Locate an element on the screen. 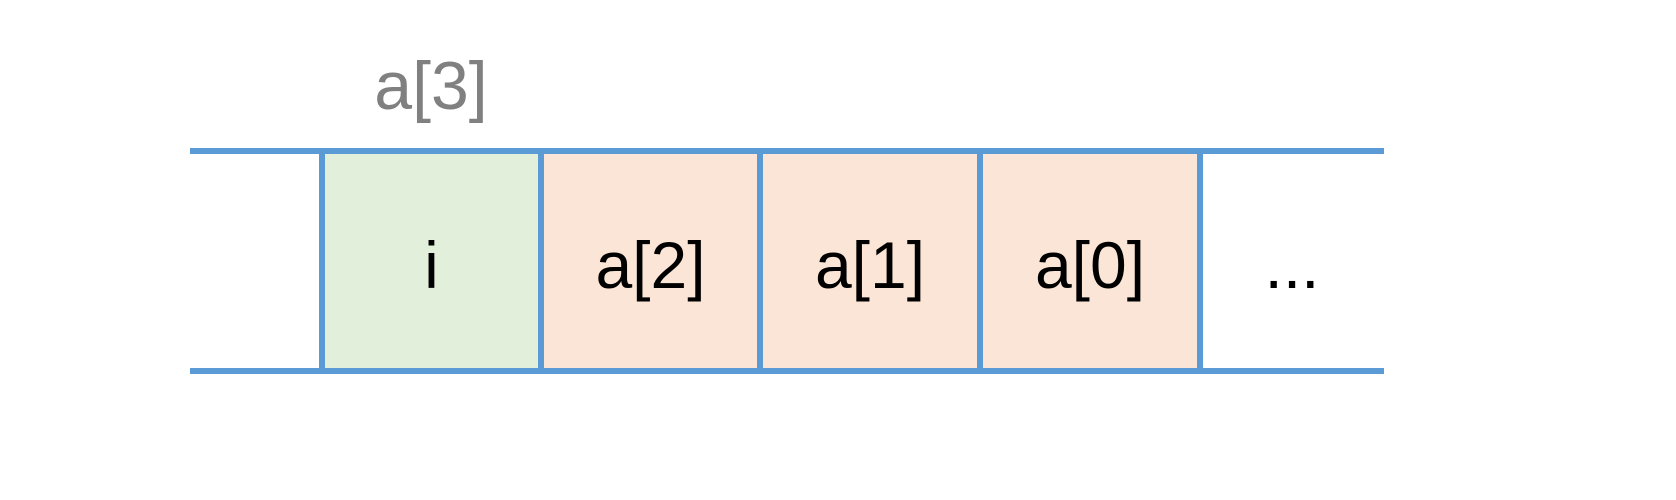 The image size is (1676, 500). memory-cell-label: a[0] is located at coordinates (1090, 265).